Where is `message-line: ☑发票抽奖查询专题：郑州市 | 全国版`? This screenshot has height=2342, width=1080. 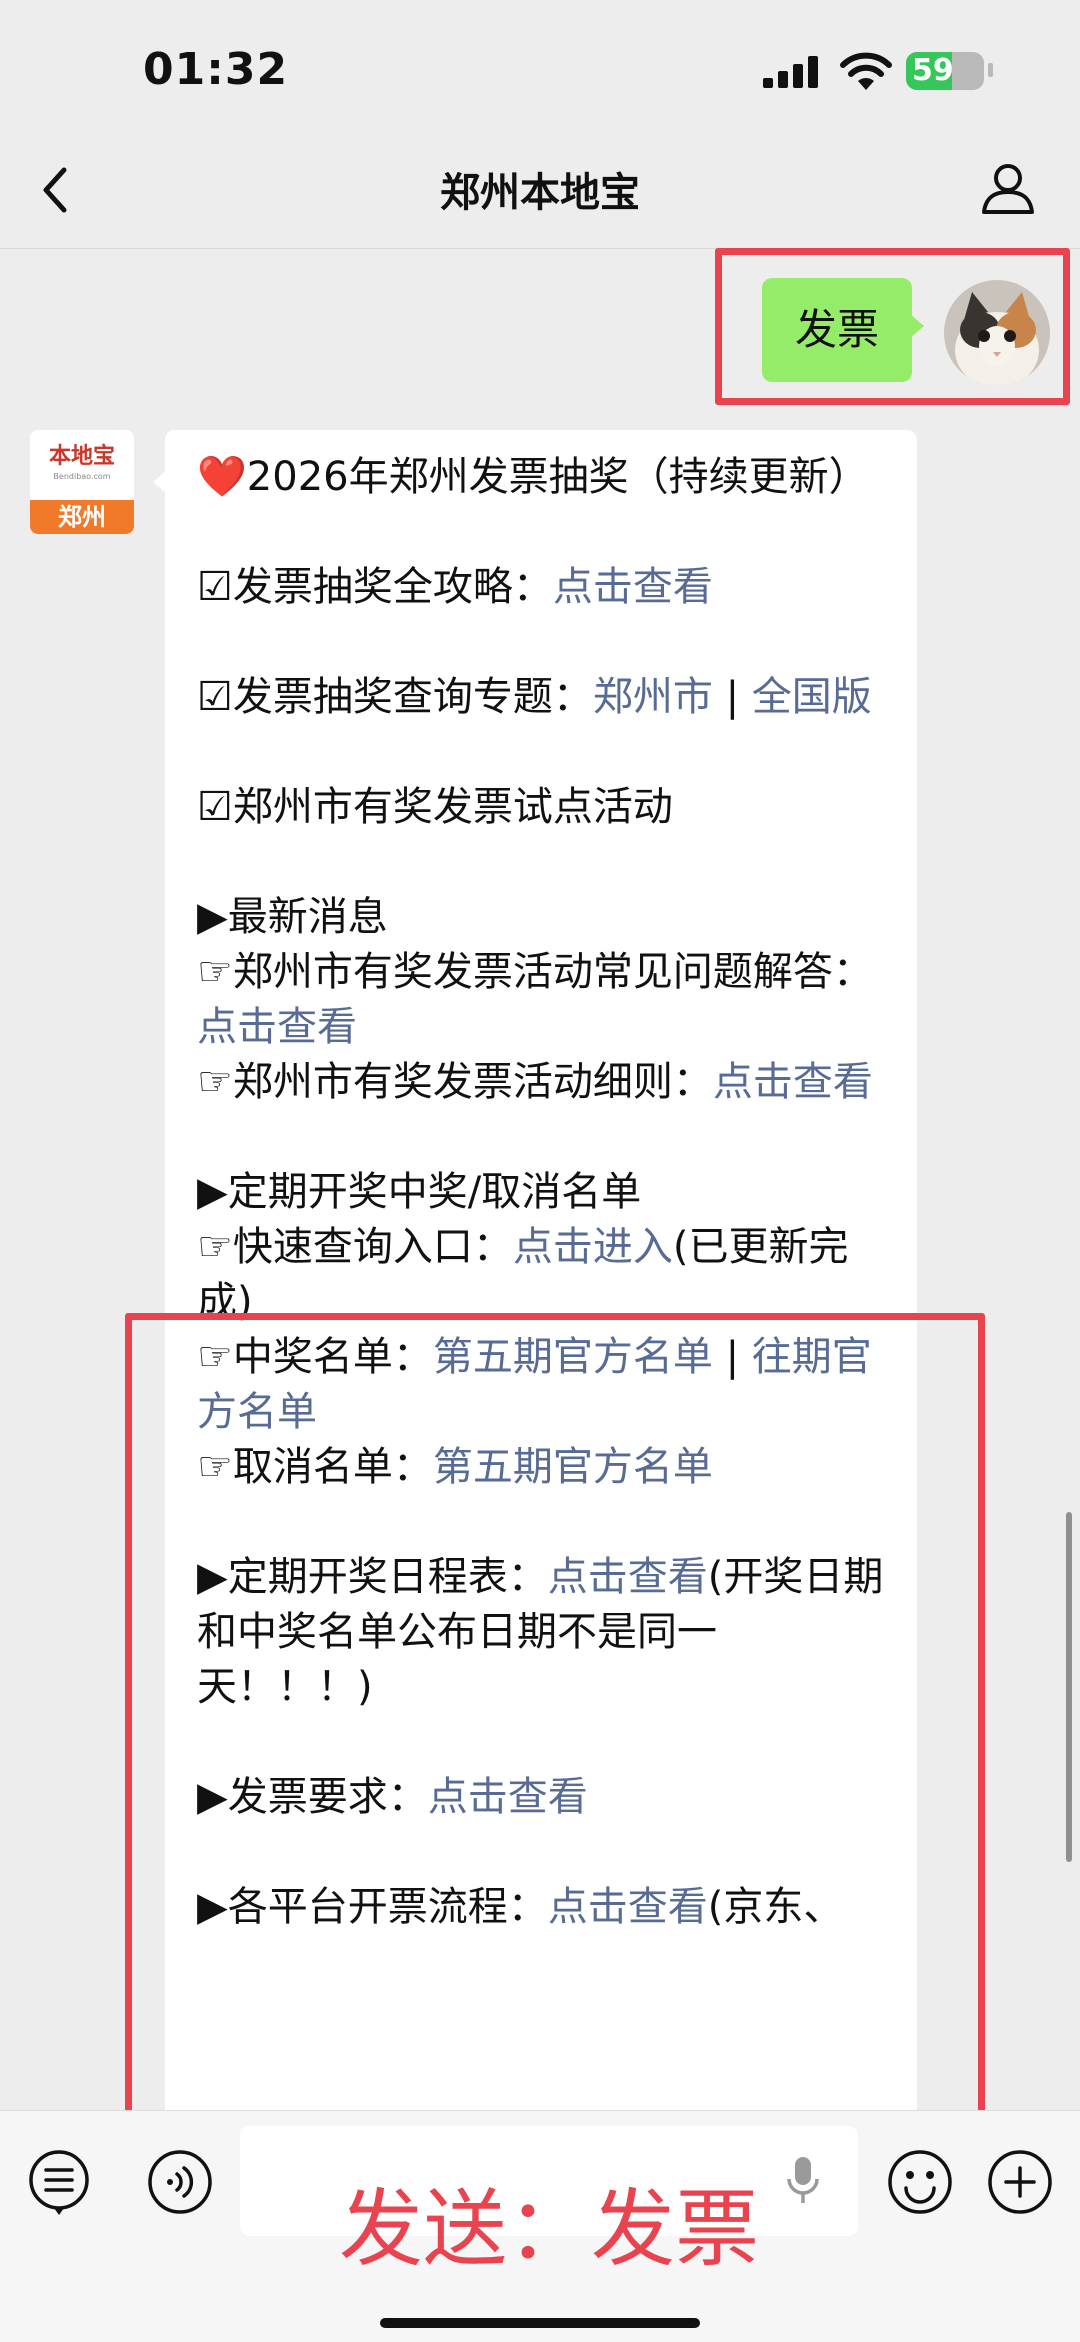
message-line: ☑发票抽奖查询专题：郑州市 | 全国版 is located at coordinates (542, 697).